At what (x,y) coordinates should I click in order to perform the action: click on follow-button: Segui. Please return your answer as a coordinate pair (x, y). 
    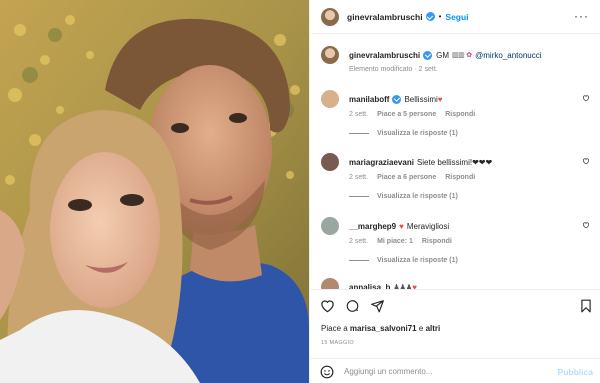
    Looking at the image, I should click on (456, 17).